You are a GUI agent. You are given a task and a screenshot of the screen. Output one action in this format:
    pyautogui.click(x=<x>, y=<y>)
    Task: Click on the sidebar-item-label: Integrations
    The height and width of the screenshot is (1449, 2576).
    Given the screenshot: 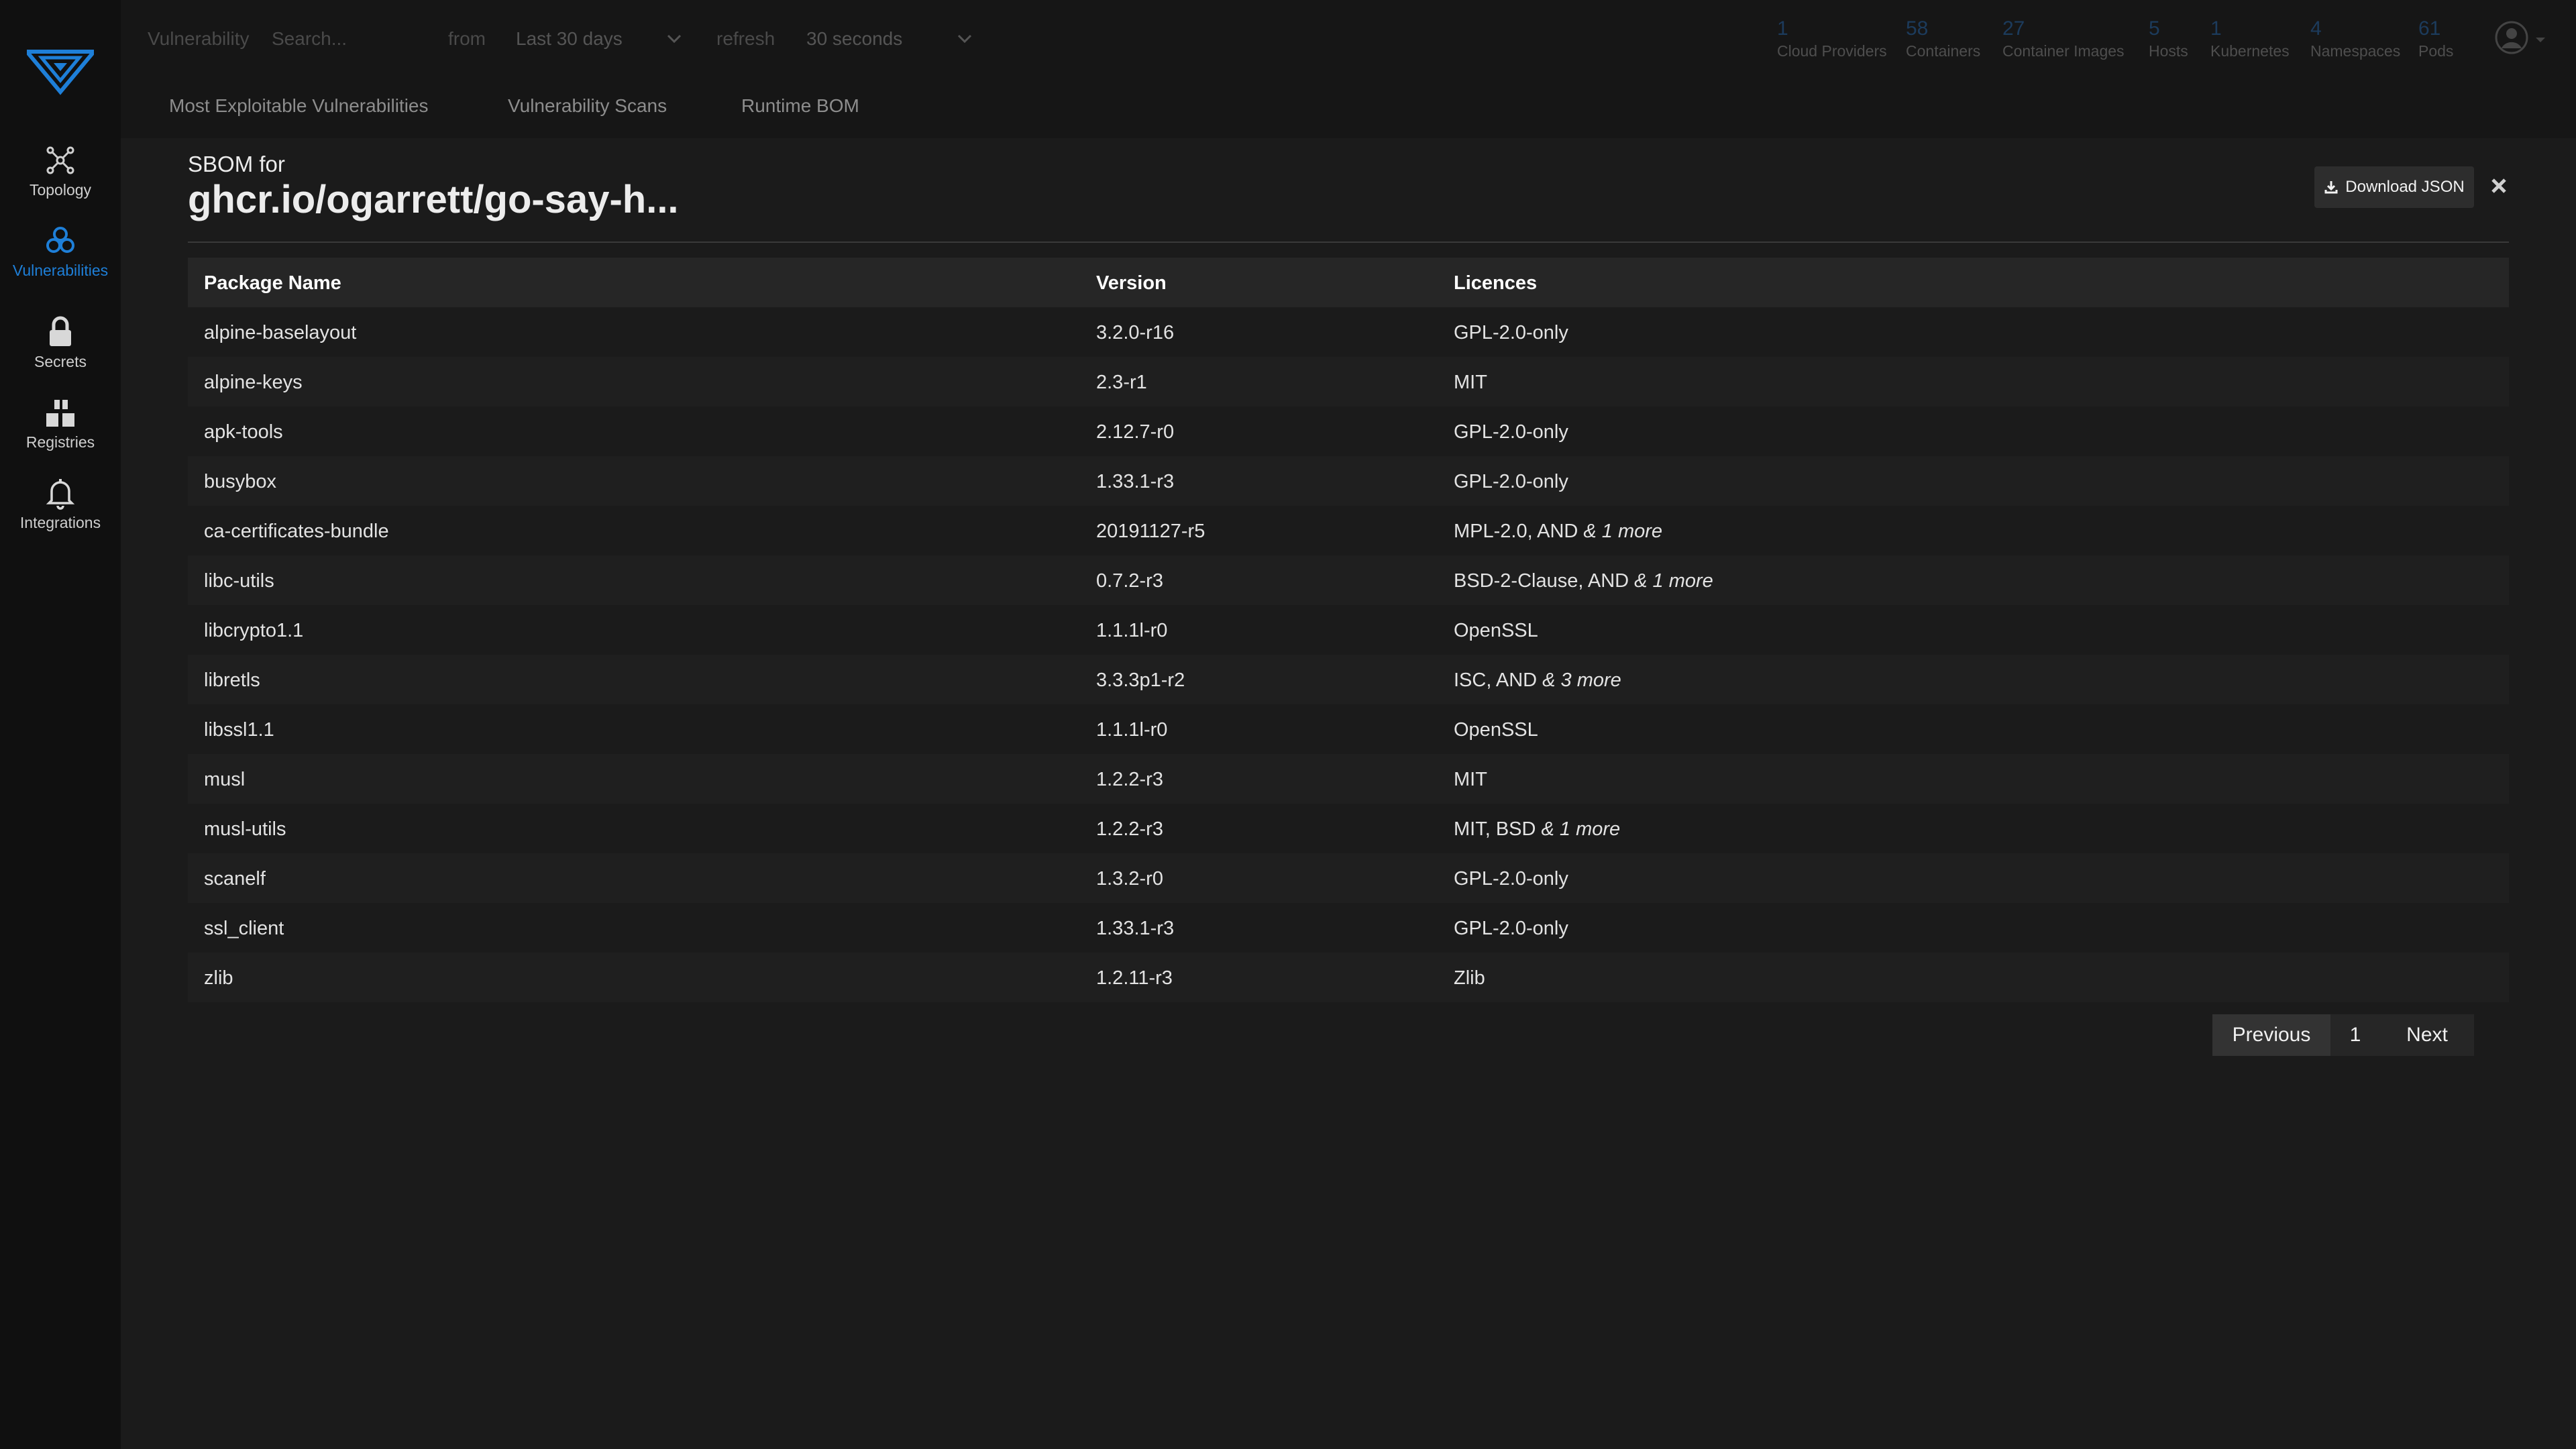 What is the action you would take?
    pyautogui.click(x=60, y=522)
    